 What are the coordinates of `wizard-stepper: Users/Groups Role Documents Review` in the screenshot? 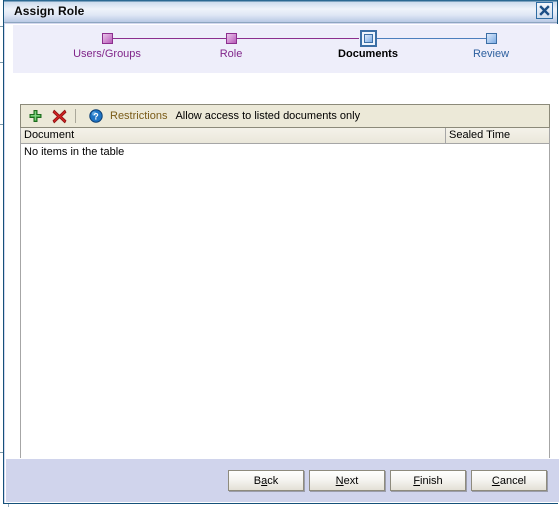 It's located at (281, 49).